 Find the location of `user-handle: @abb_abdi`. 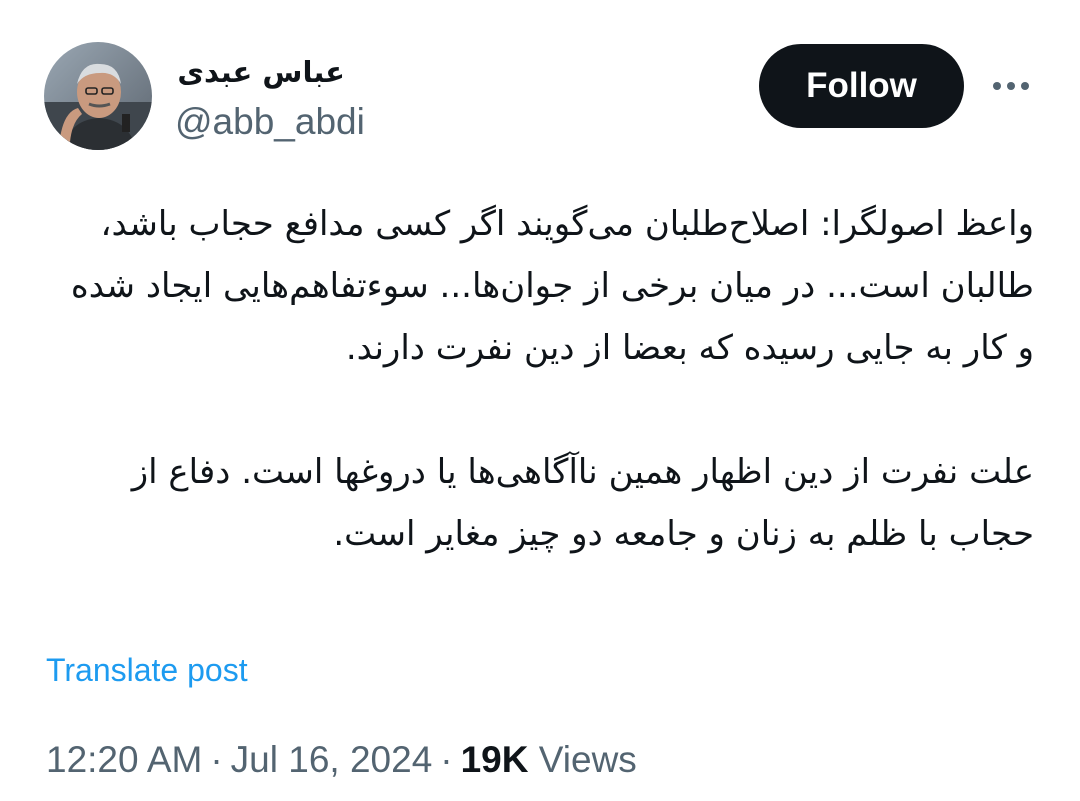

user-handle: @abb_abdi is located at coordinates (270, 122).